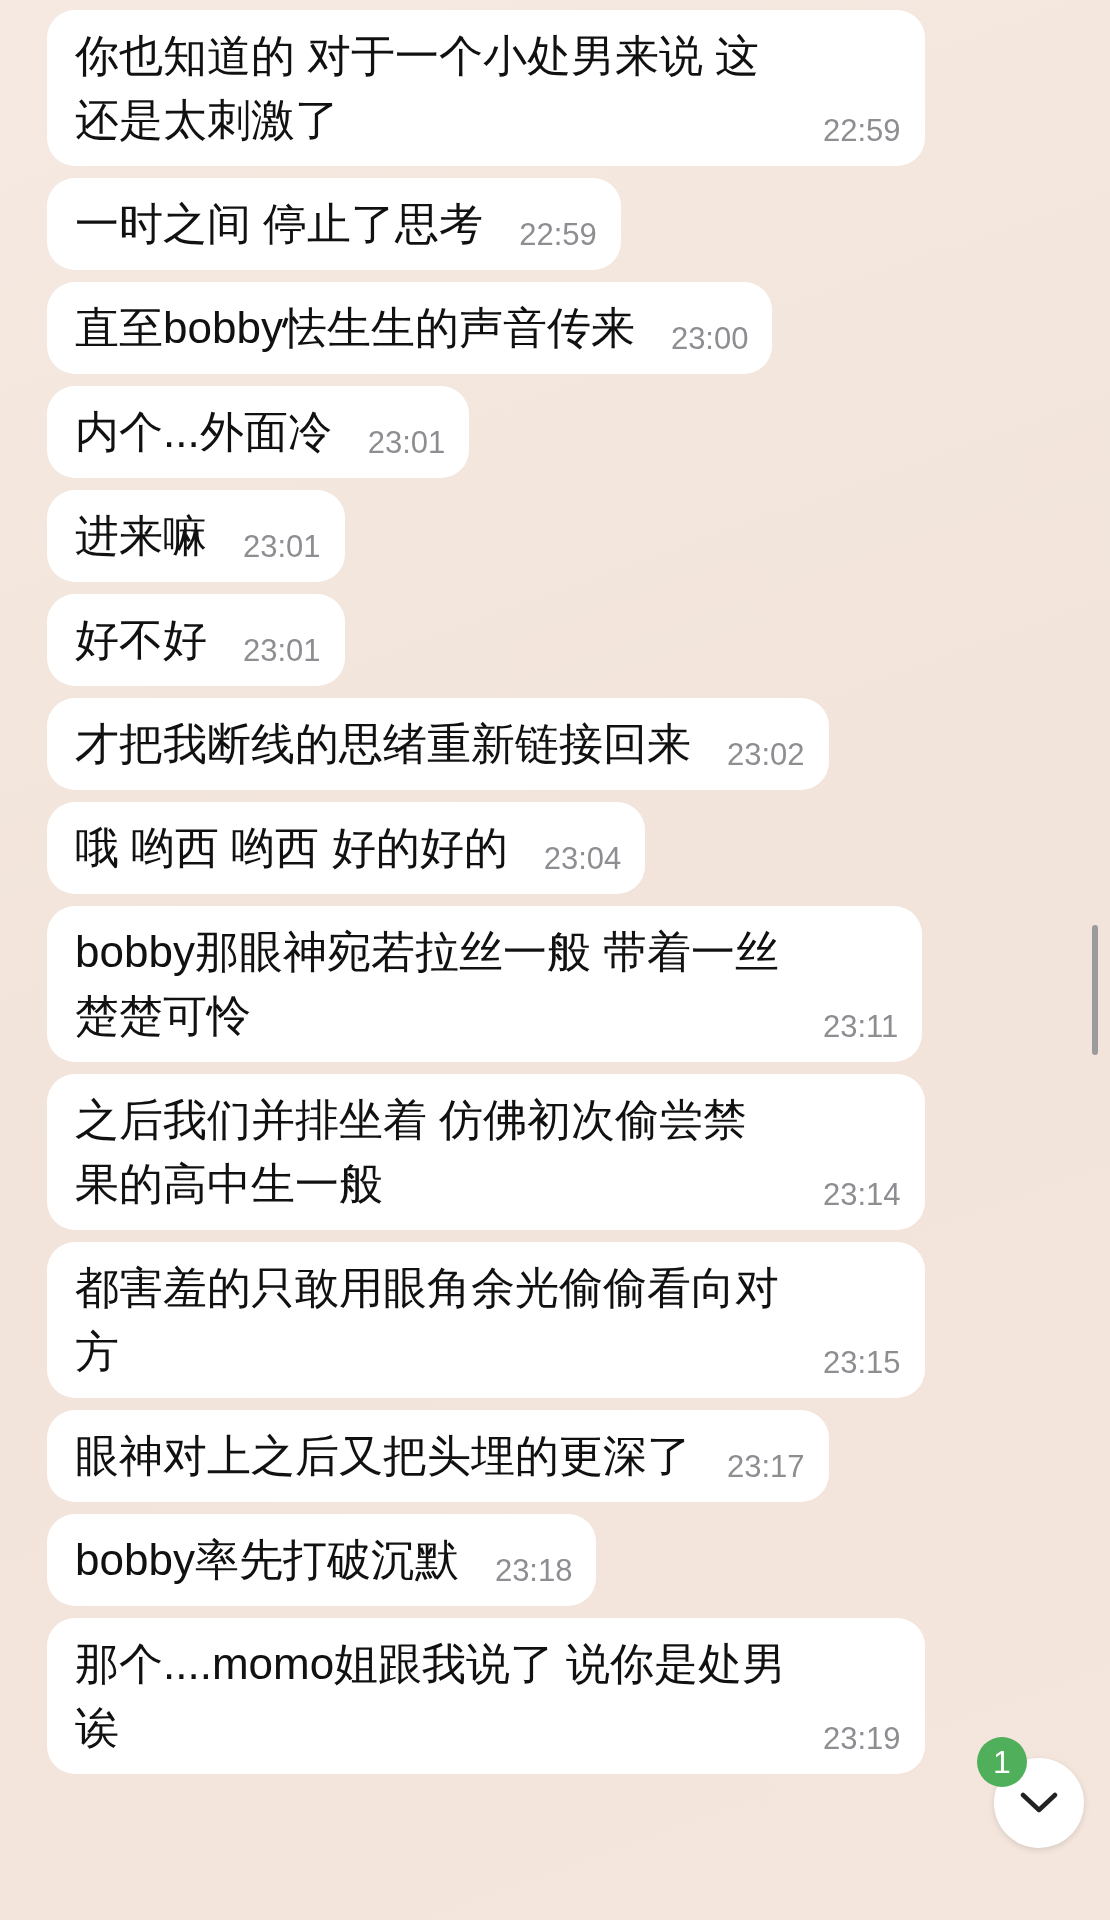 This screenshot has height=1920, width=1110. I want to click on message-text: 那个....momo姐跟我说了 说你是处男诶, so click(431, 1696).